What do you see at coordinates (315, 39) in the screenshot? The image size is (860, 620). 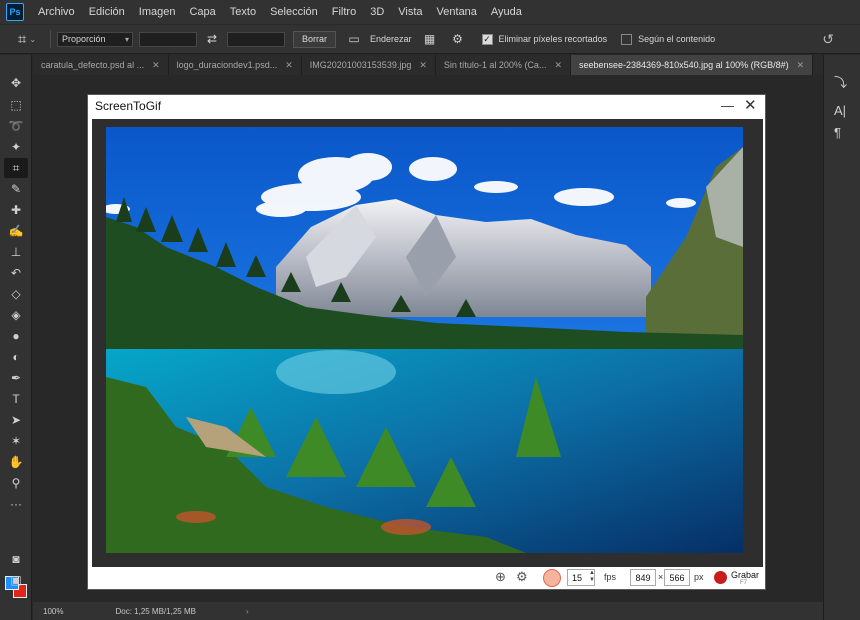 I see `clear-button: Borrar` at bounding box center [315, 39].